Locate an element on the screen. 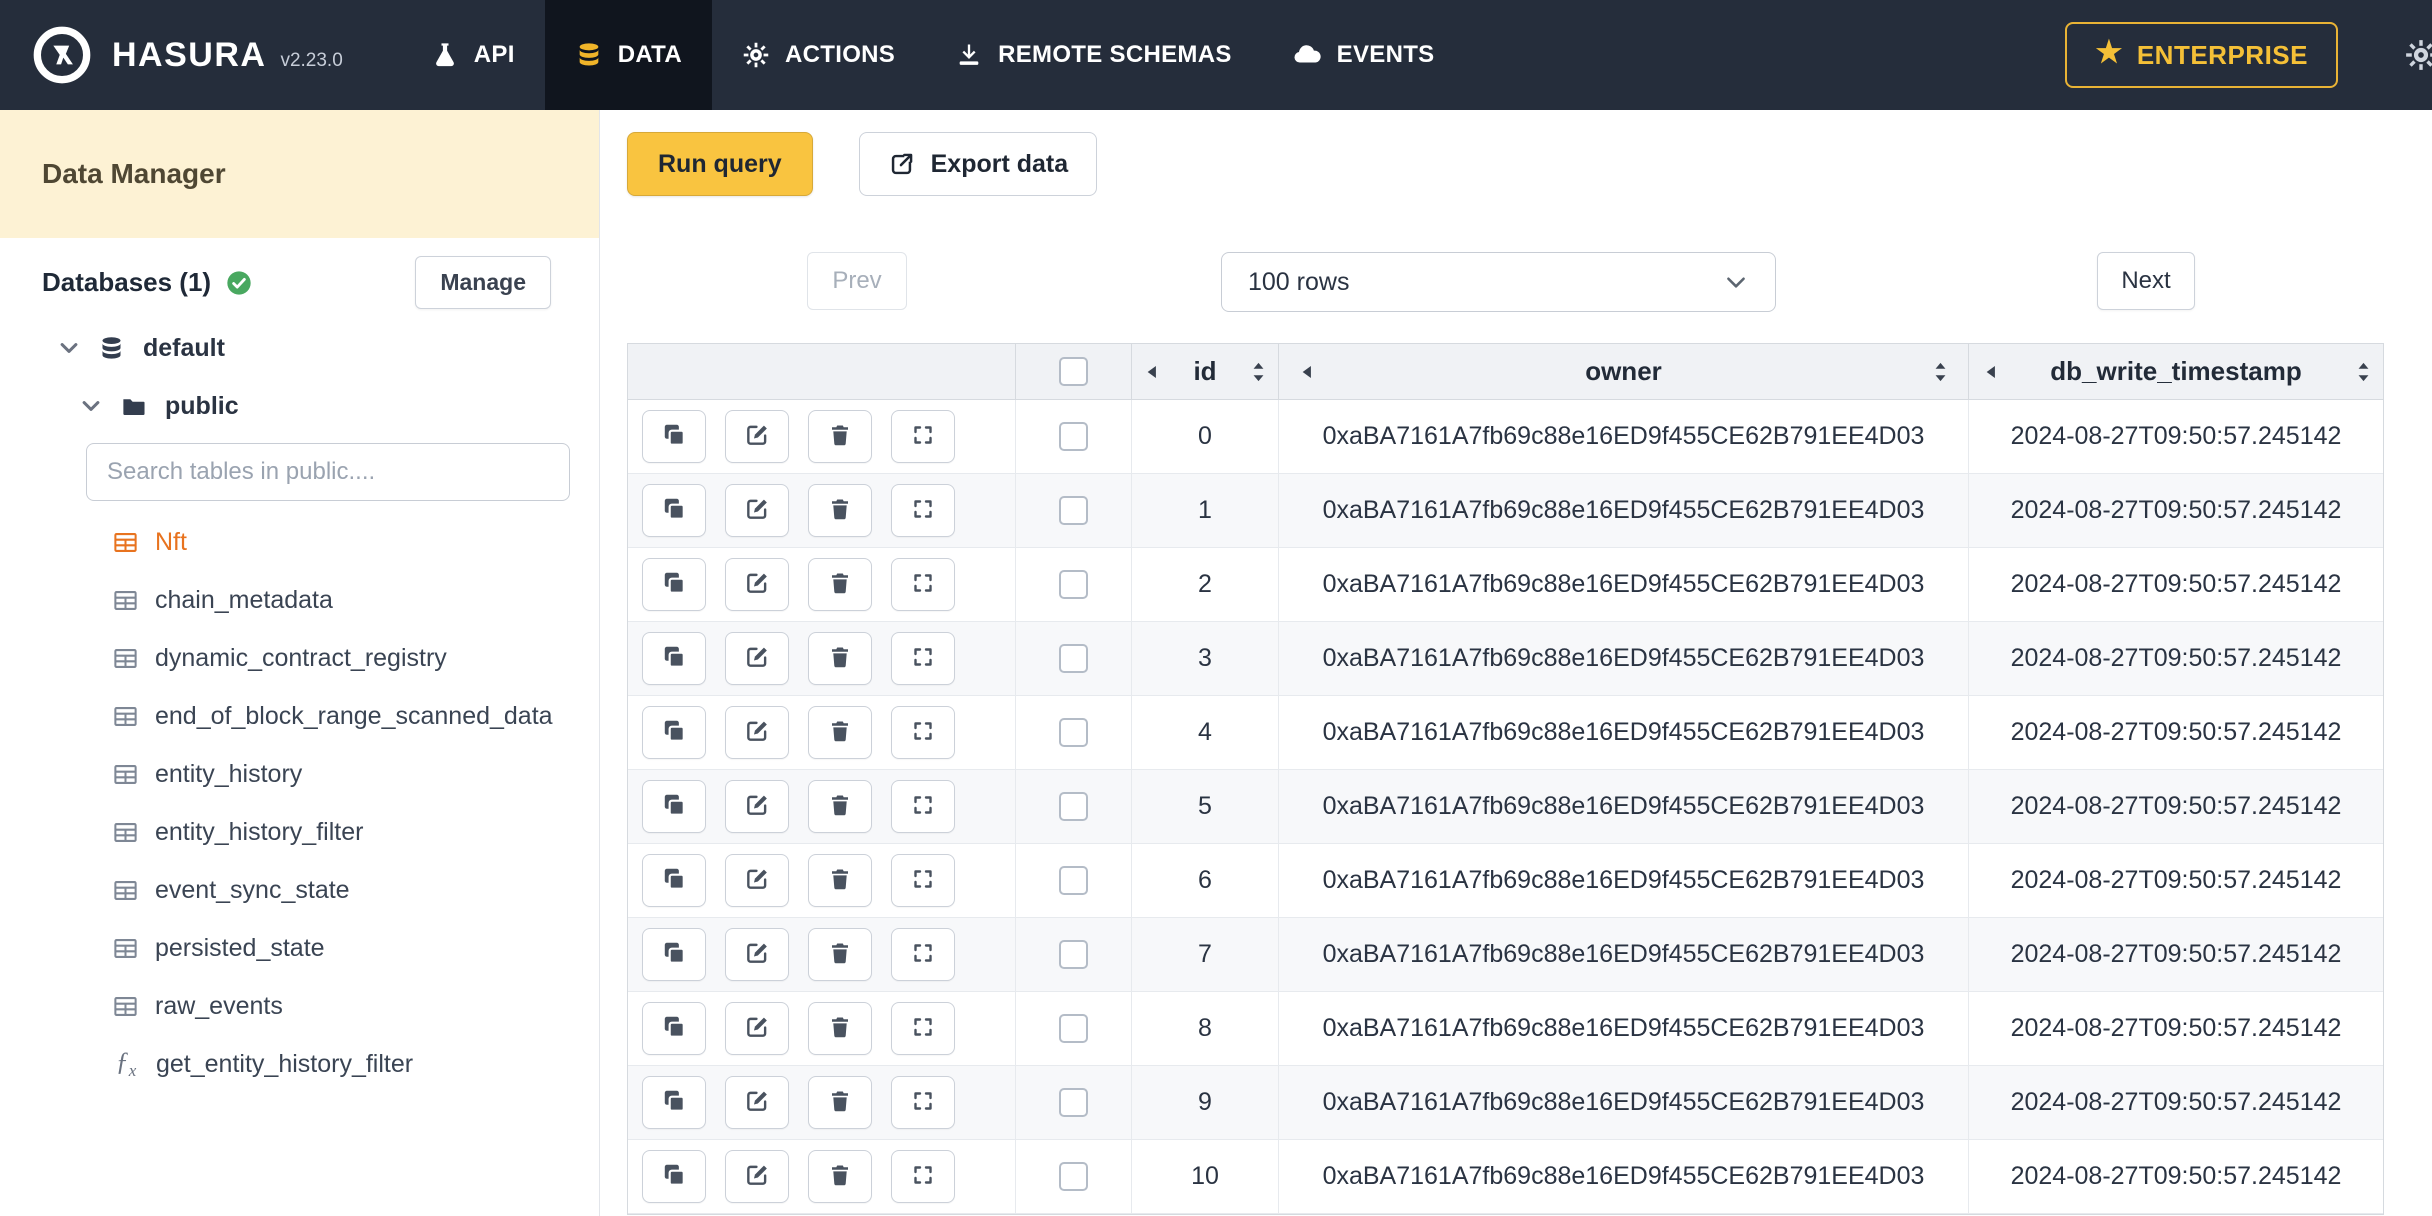  column-header-owner: owner is located at coordinates (1624, 371).